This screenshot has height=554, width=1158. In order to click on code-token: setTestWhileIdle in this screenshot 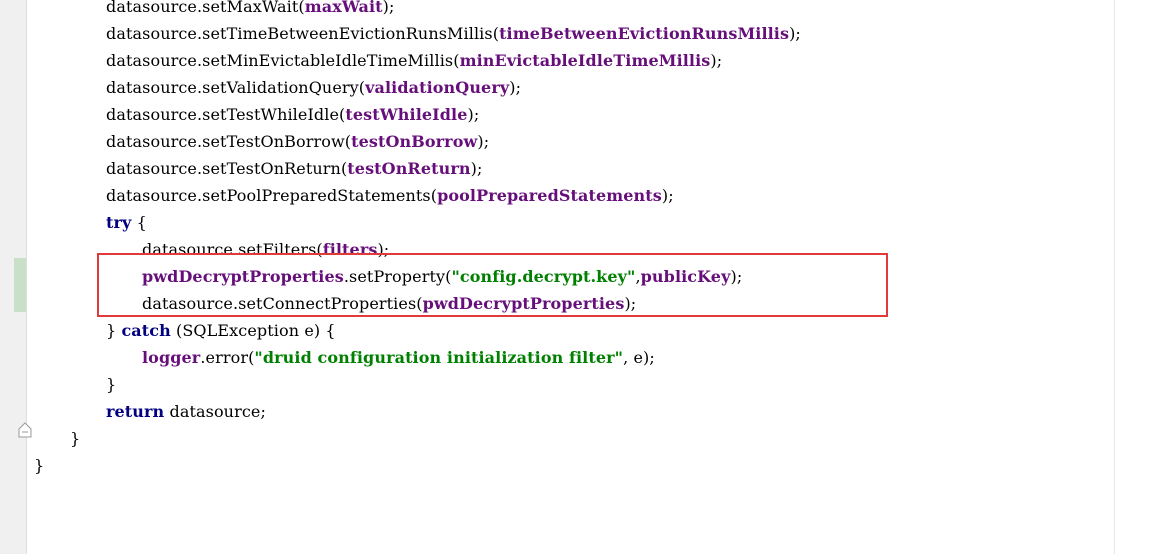, I will do `click(271, 114)`.